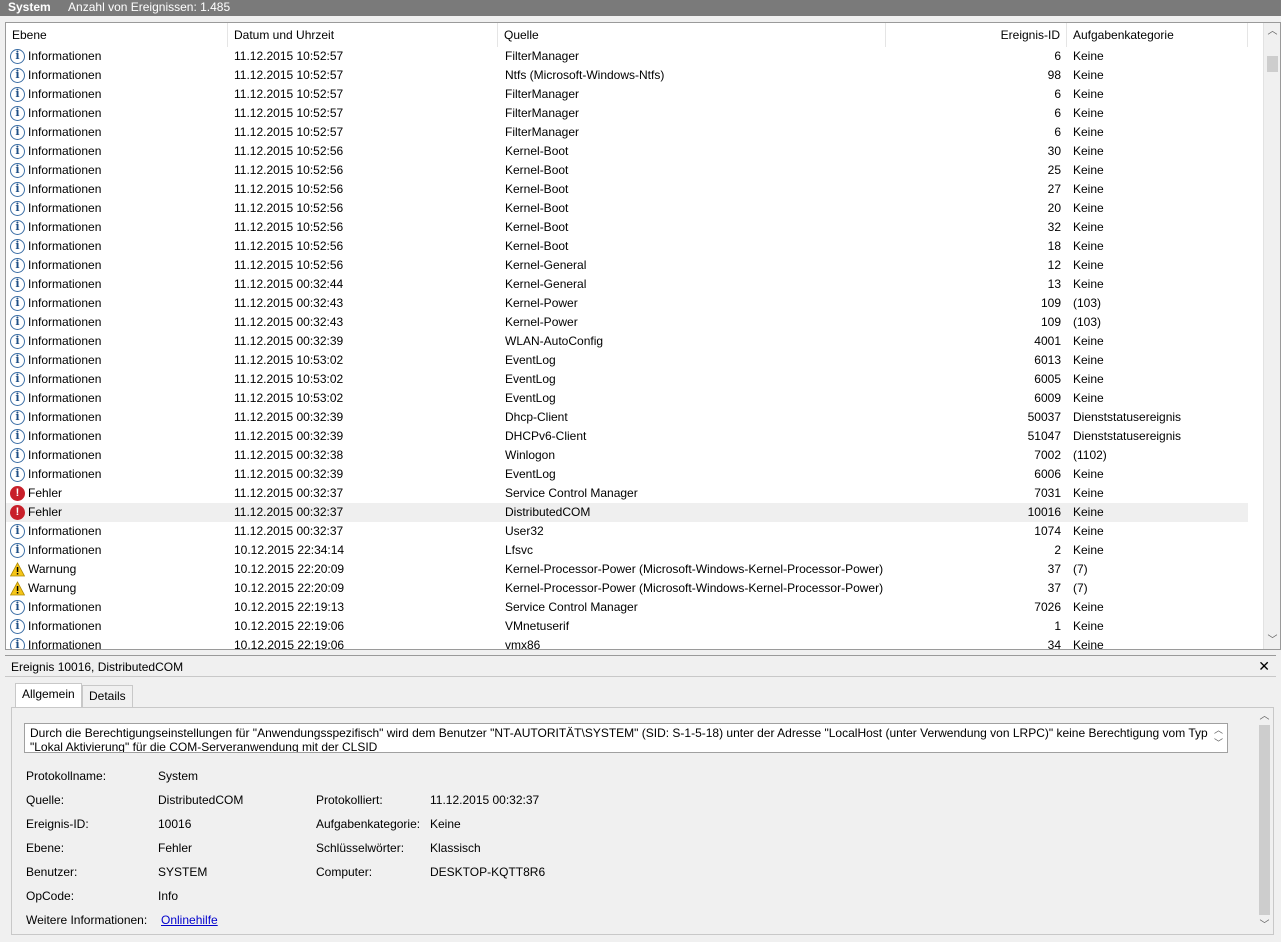 The image size is (1281, 942). Describe the element at coordinates (542, 113) in the screenshot. I see `event-source: FilterManager` at that location.